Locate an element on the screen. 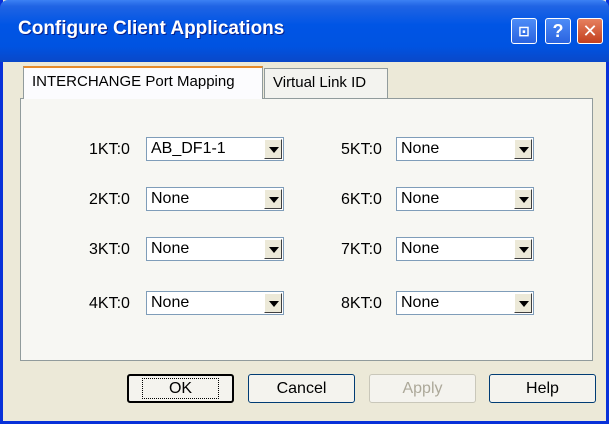 This screenshot has width=609, height=424. close-button: ✕ is located at coordinates (590, 31).